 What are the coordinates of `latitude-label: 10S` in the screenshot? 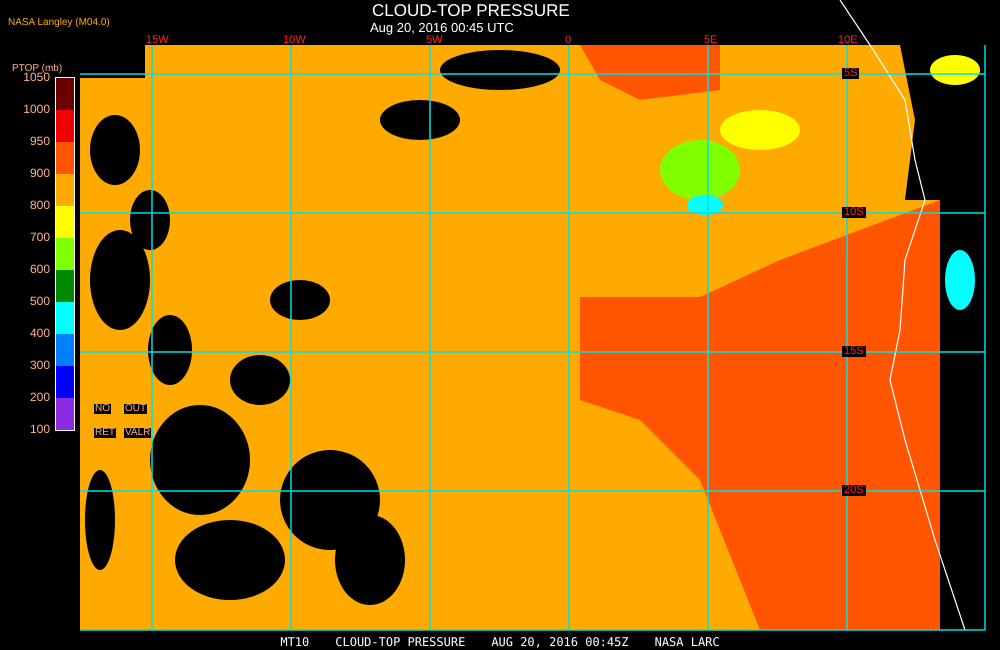 It's located at (854, 212).